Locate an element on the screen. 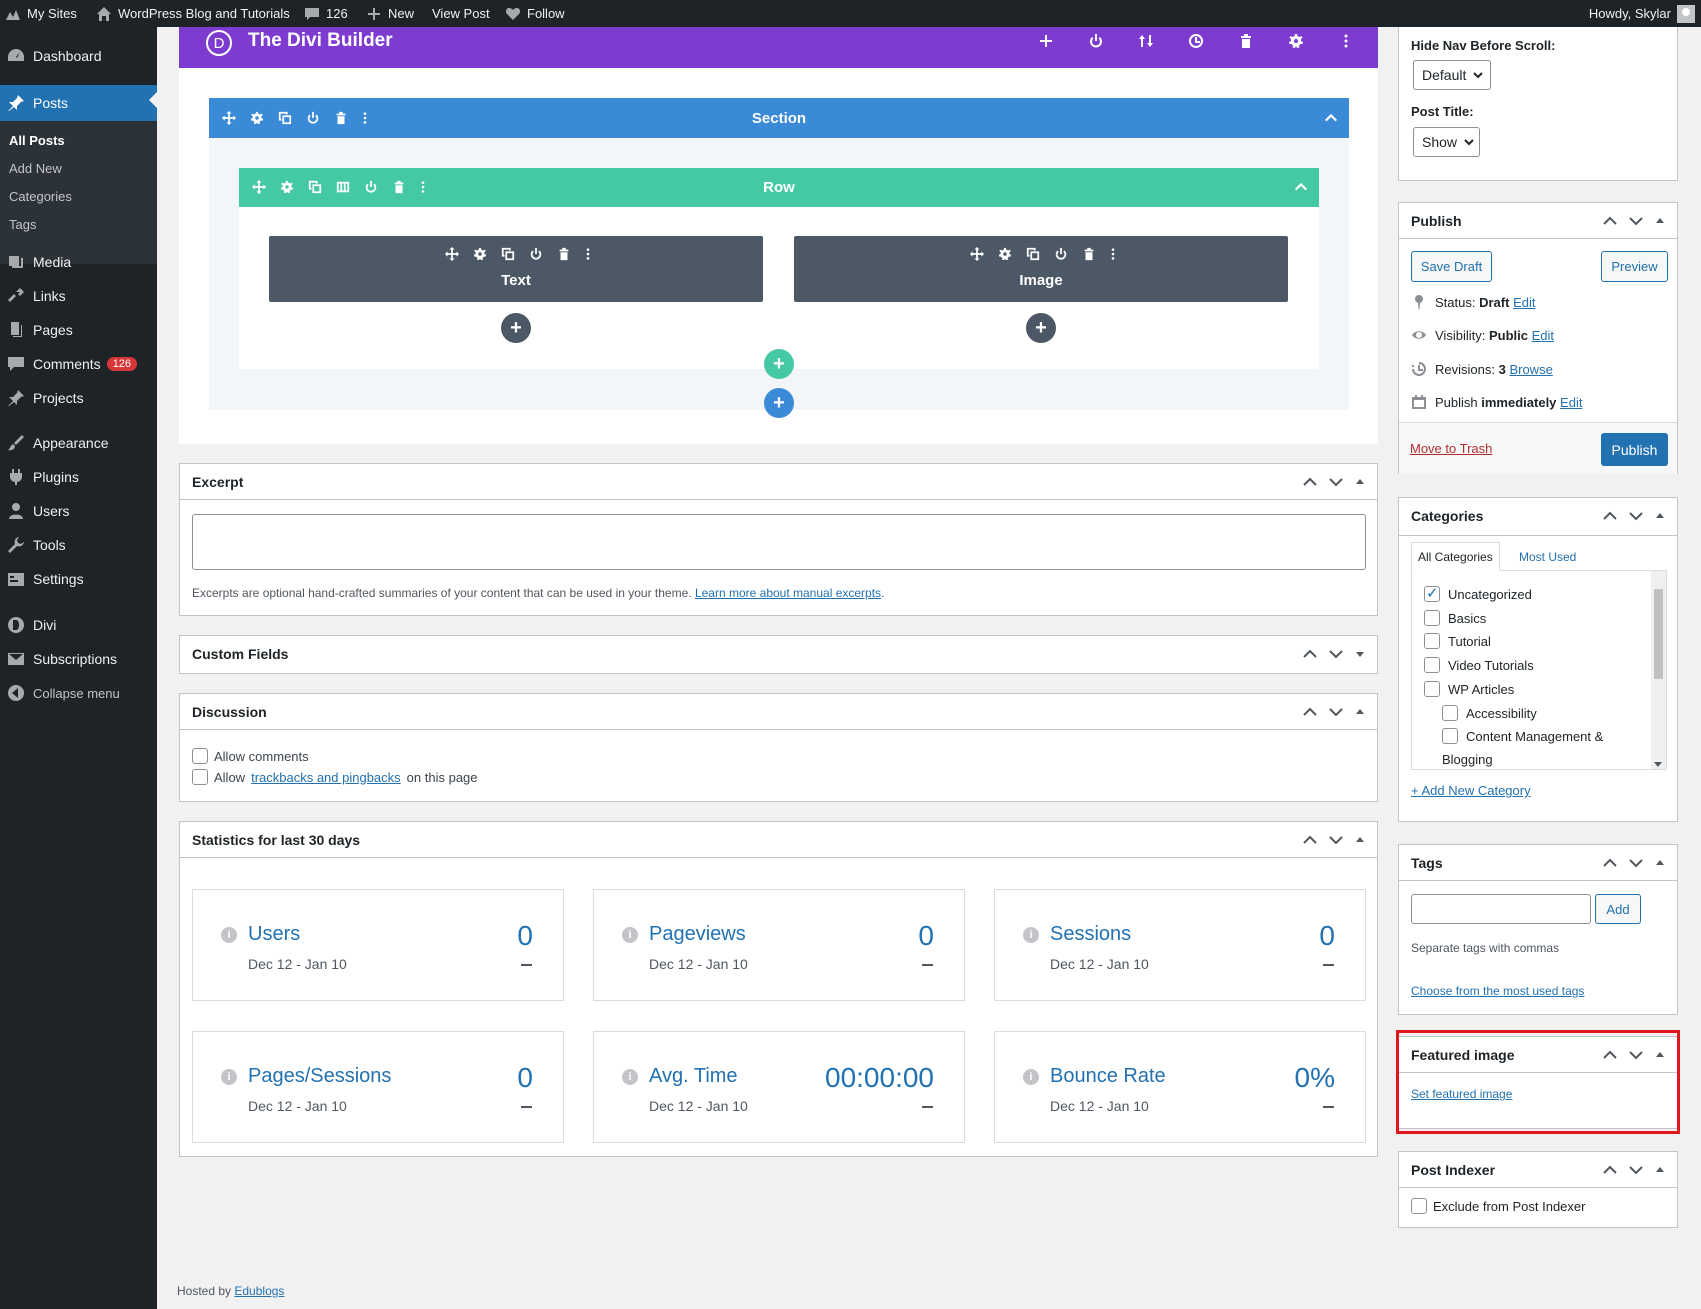 This screenshot has width=1701, height=1309. add-module-button: + is located at coordinates (516, 328).